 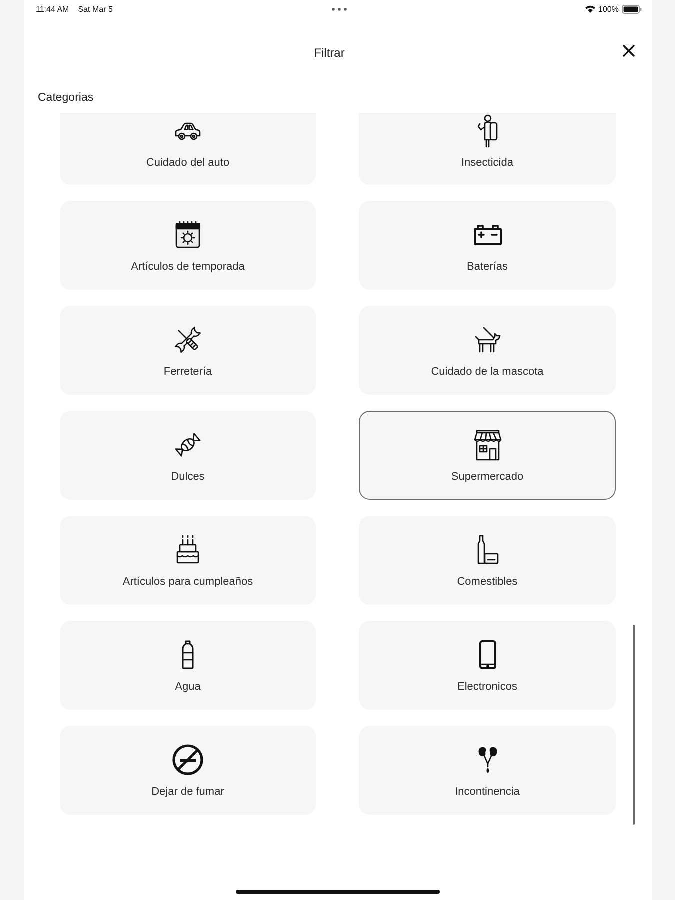 I want to click on water-bottle-icon, so click(x=188, y=655).